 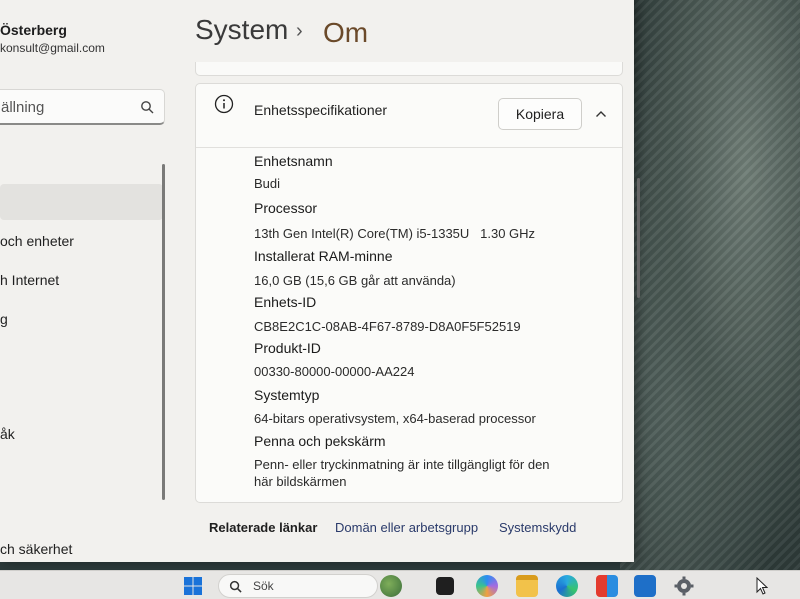 What do you see at coordinates (287, 348) in the screenshot?
I see `spec-label-product-id: Produkt-ID` at bounding box center [287, 348].